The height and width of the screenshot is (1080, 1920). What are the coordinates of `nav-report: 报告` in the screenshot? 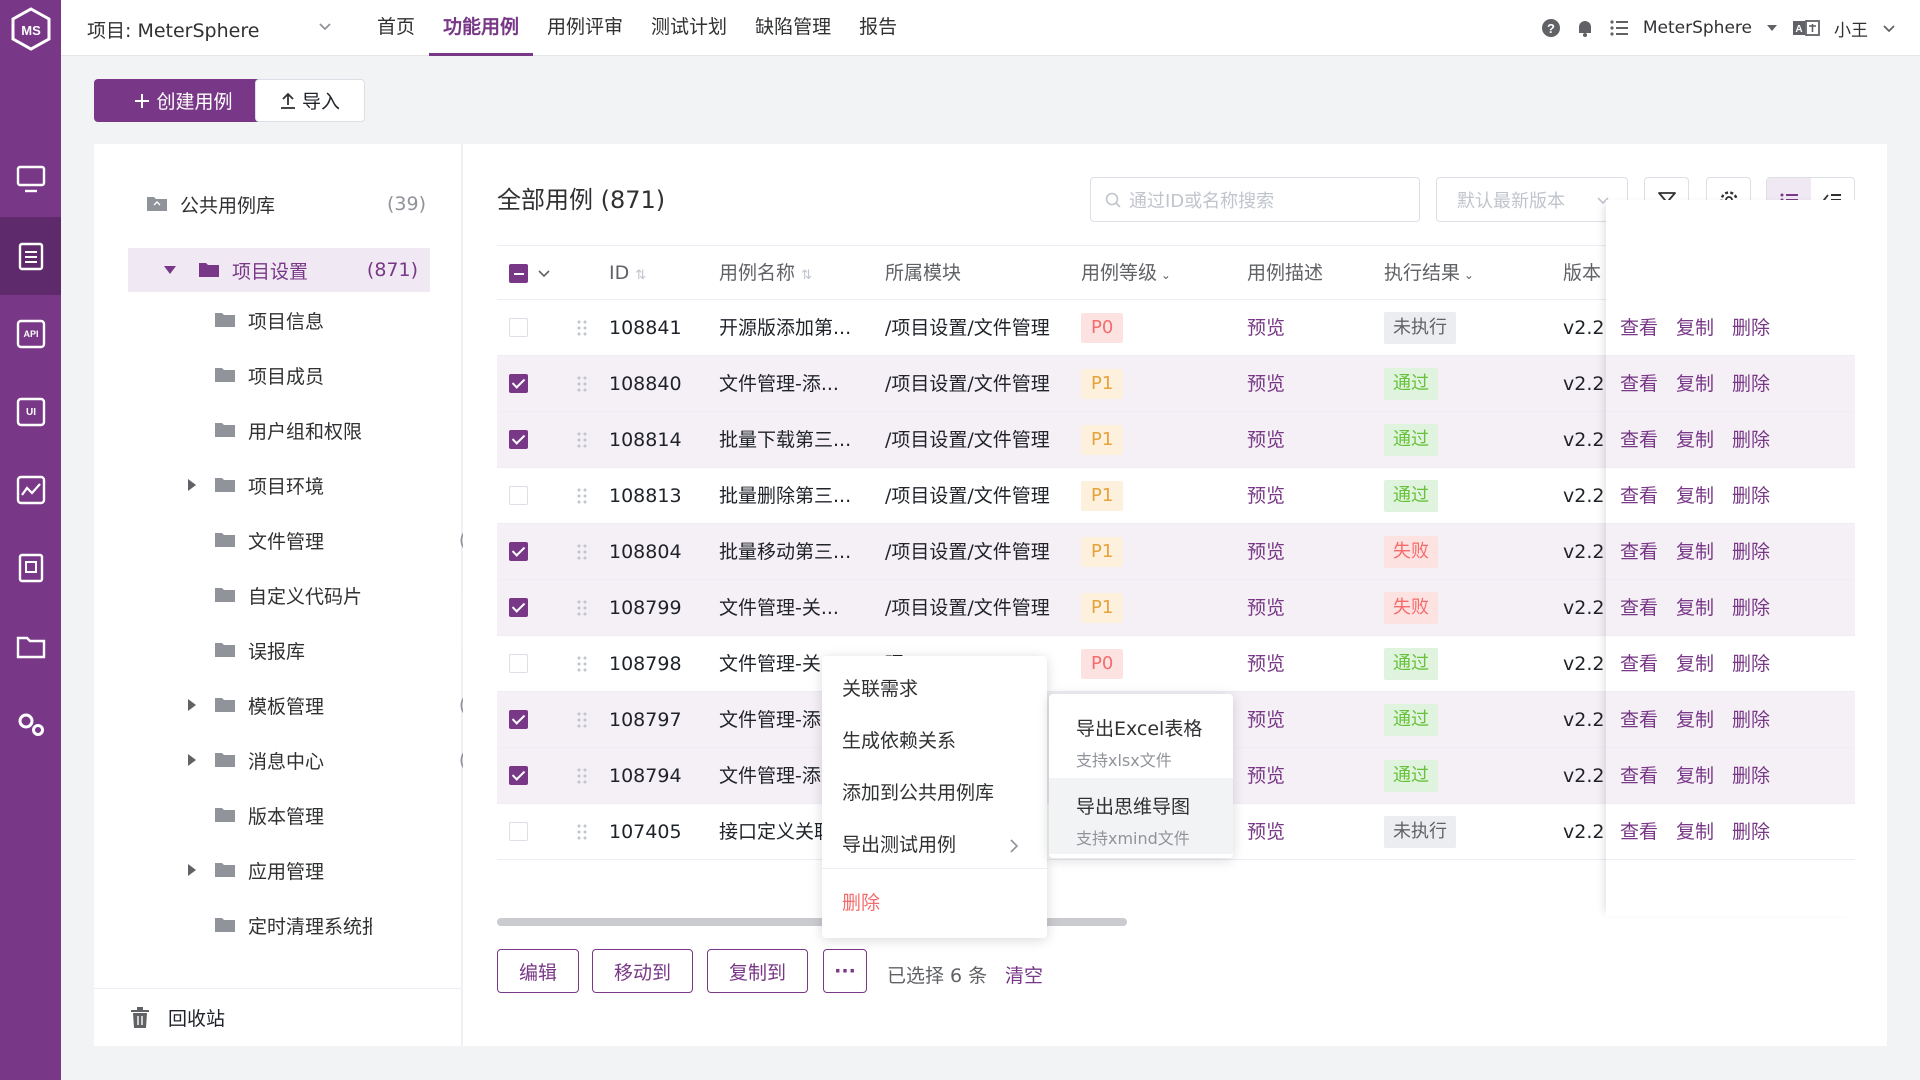 It's located at (878, 28).